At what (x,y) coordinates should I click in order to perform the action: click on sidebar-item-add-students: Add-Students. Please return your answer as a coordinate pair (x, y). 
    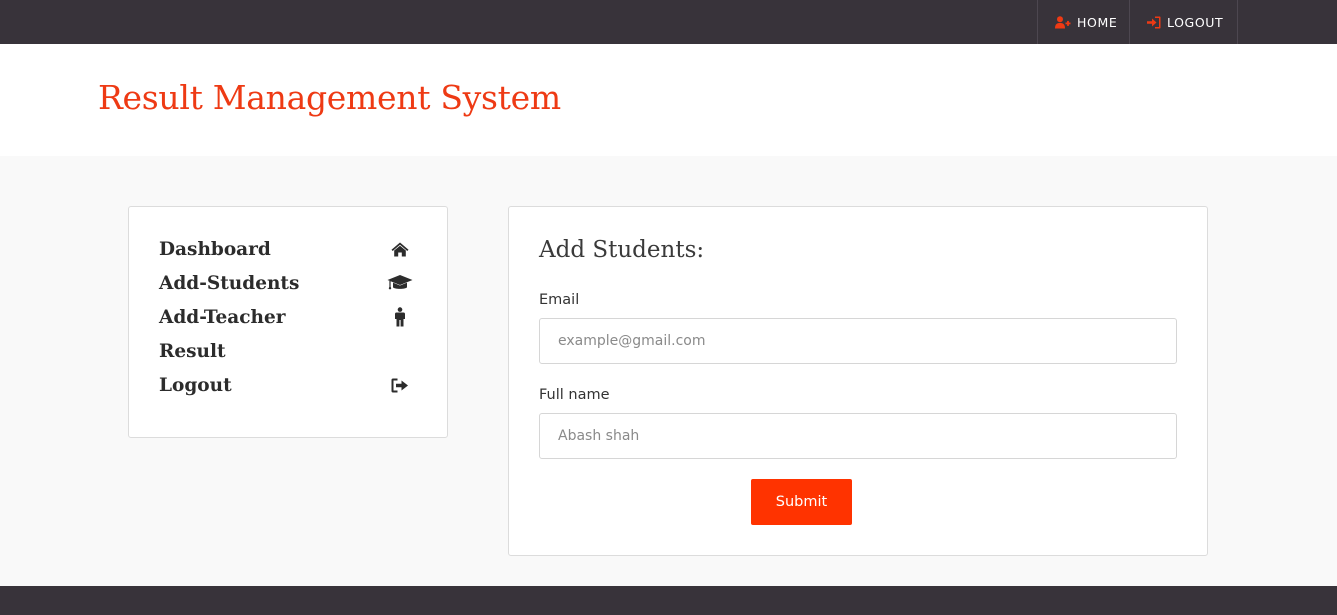
    Looking at the image, I should click on (286, 283).